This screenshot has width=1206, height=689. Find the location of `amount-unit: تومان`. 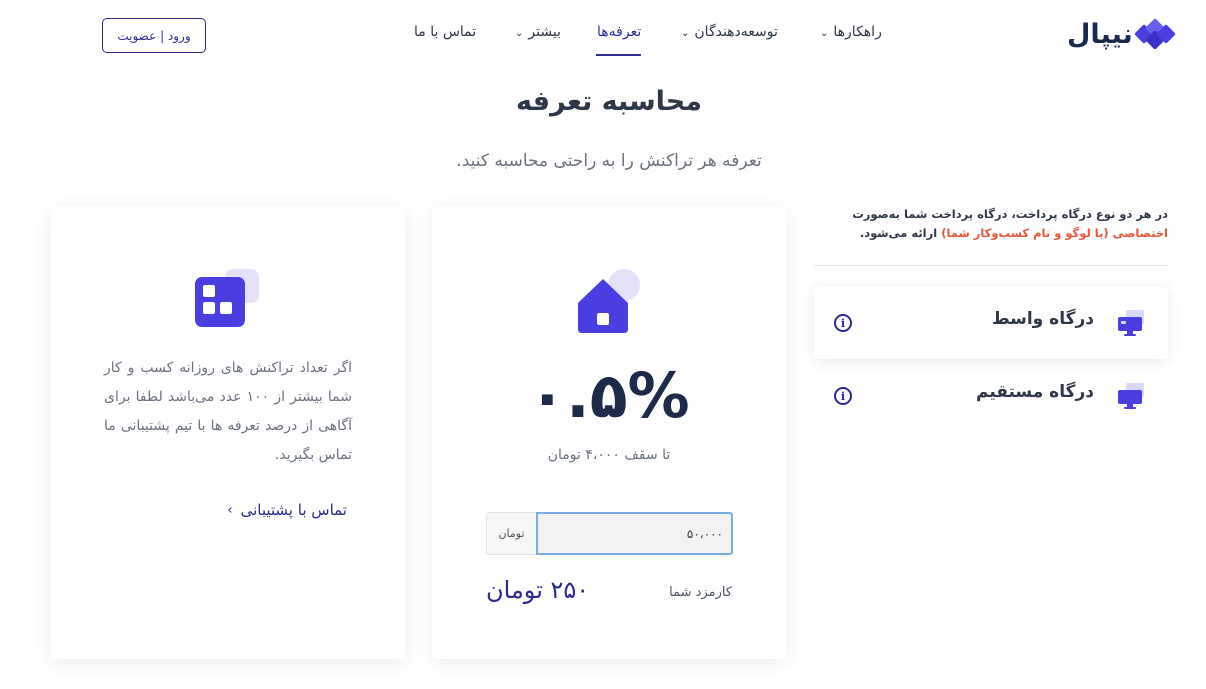

amount-unit: تومان is located at coordinates (511, 533).